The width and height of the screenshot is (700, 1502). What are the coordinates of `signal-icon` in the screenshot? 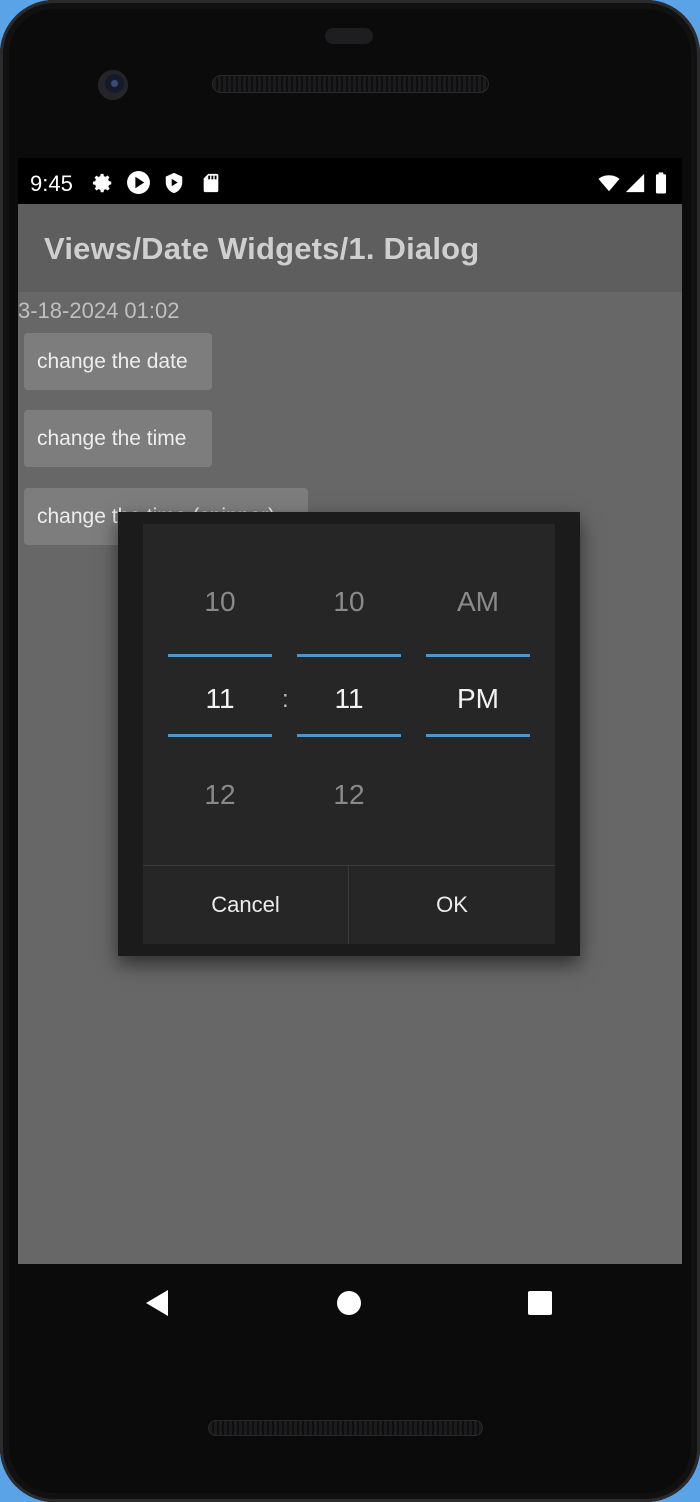 It's located at (635, 183).